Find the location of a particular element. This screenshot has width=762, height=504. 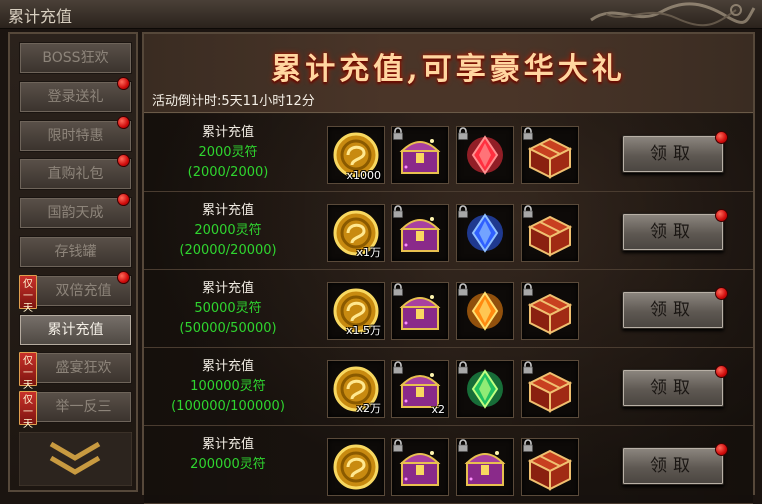

window-title: 累计充值 is located at coordinates (40, 16).